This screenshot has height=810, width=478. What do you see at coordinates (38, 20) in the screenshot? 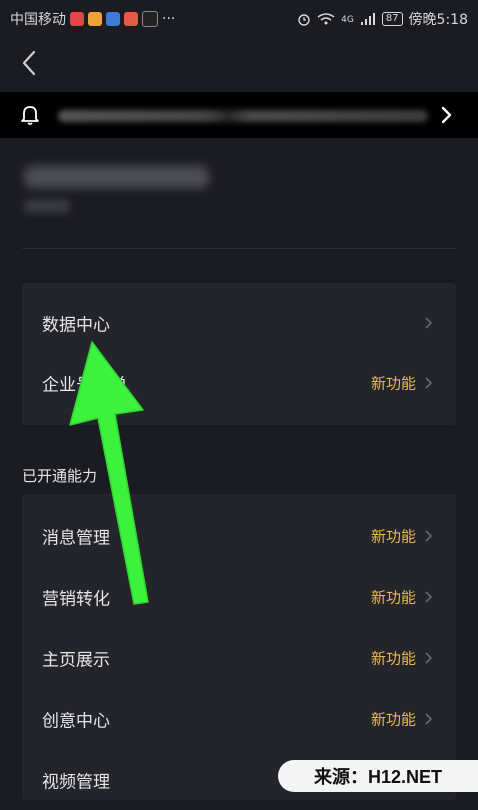
I see `carrier-label: 中国移动` at bounding box center [38, 20].